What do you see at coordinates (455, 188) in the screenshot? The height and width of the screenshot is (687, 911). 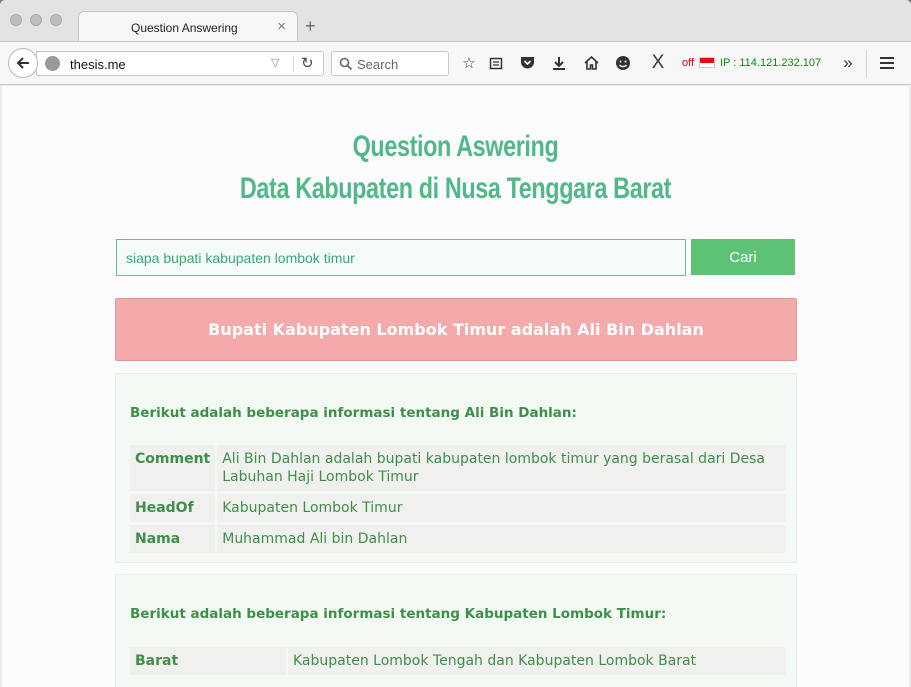 I see `page-subtitle: Data Kabupaten di Nusa Tenggara Barat` at bounding box center [455, 188].